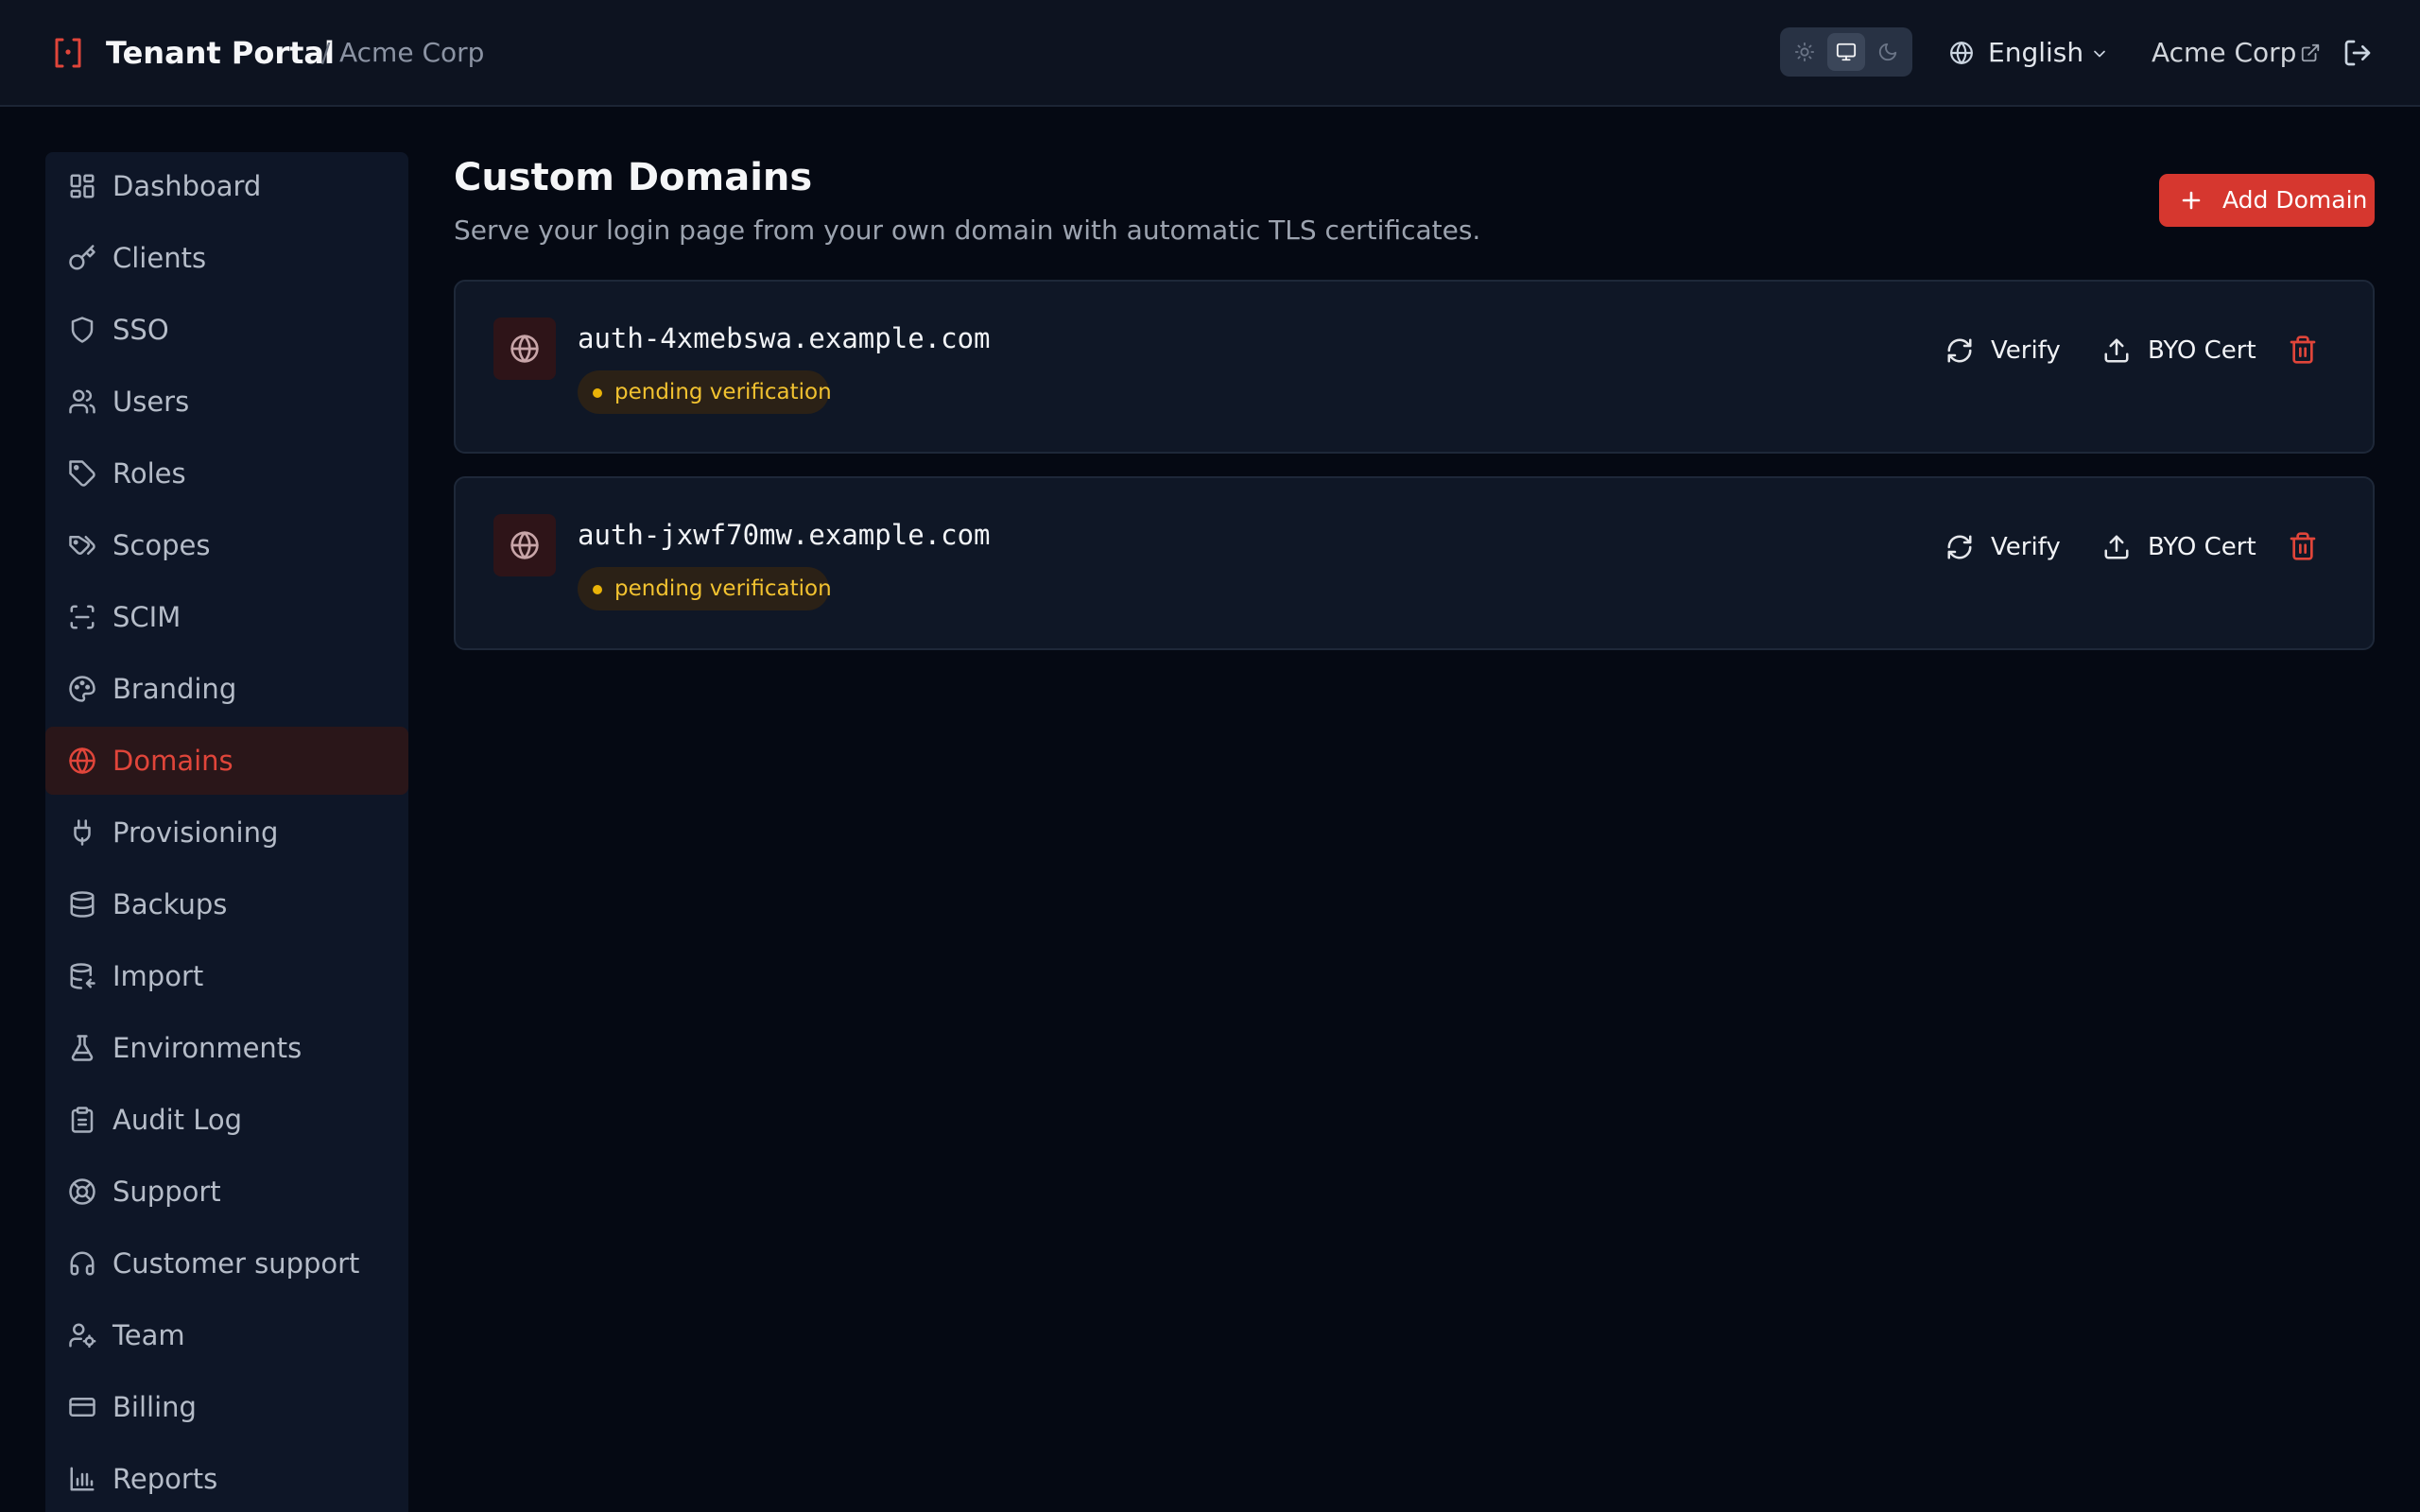  What do you see at coordinates (785, 535) in the screenshot?
I see `domain-name: auth-jxwf70mw.example.com` at bounding box center [785, 535].